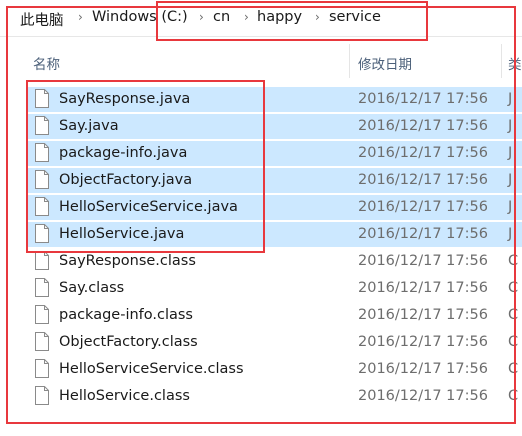  Describe the element at coordinates (261, 234) in the screenshot. I see `file-row: HelloService.java 2016/12/17 17:56 J` at that location.